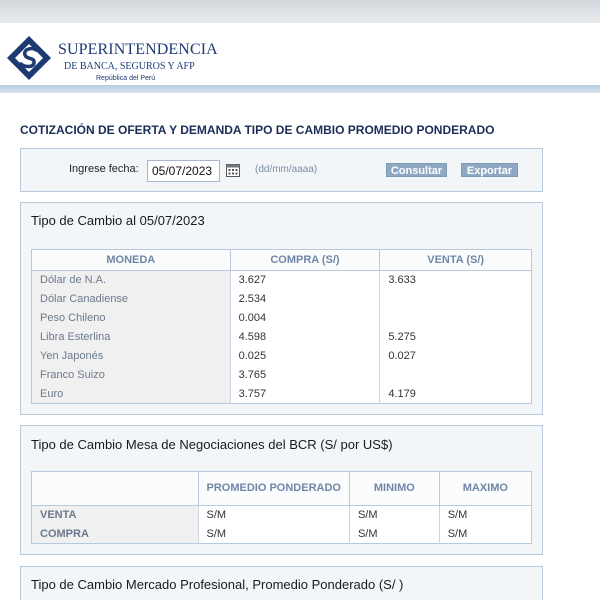  What do you see at coordinates (300, 11) in the screenshot?
I see `top-strip` at bounding box center [300, 11].